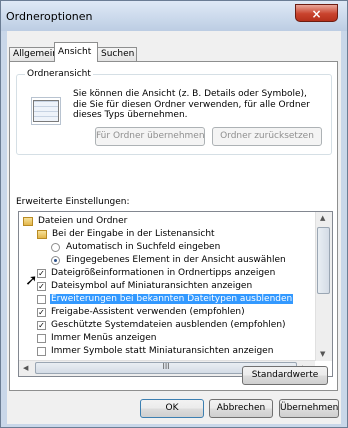  I want to click on radio-button, so click(55, 247).